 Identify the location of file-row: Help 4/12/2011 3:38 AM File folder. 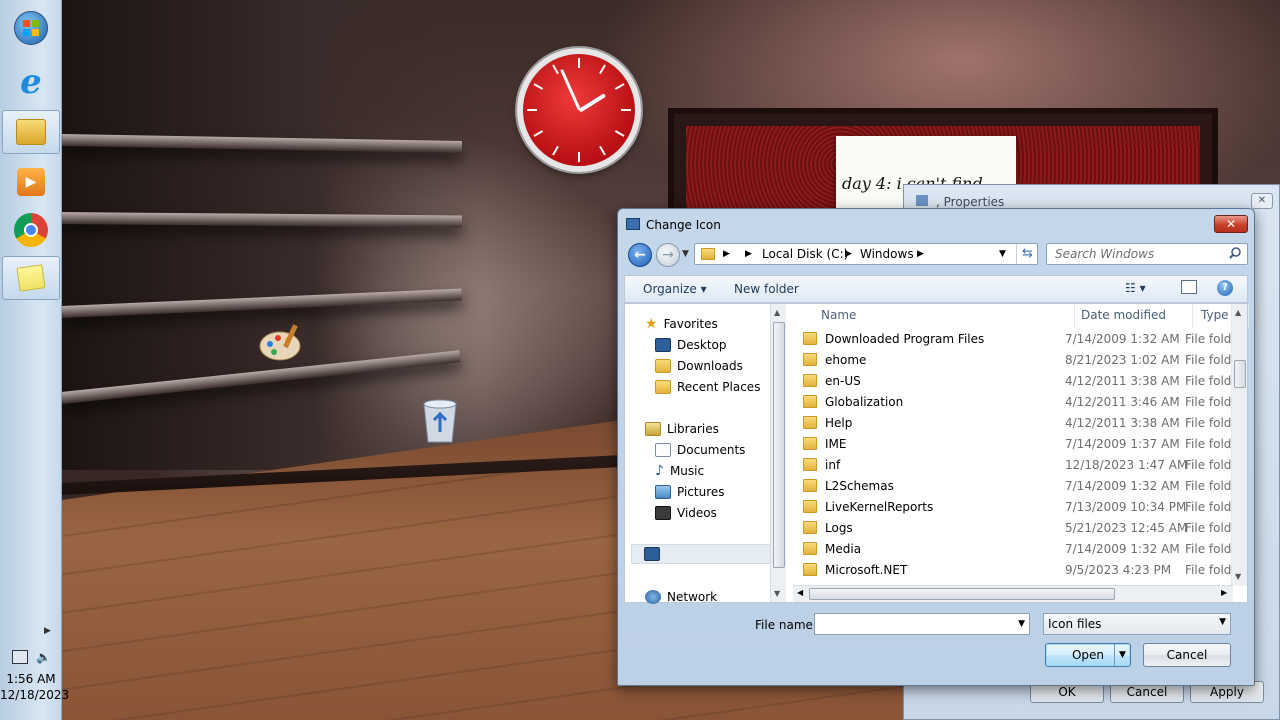
(1018, 423).